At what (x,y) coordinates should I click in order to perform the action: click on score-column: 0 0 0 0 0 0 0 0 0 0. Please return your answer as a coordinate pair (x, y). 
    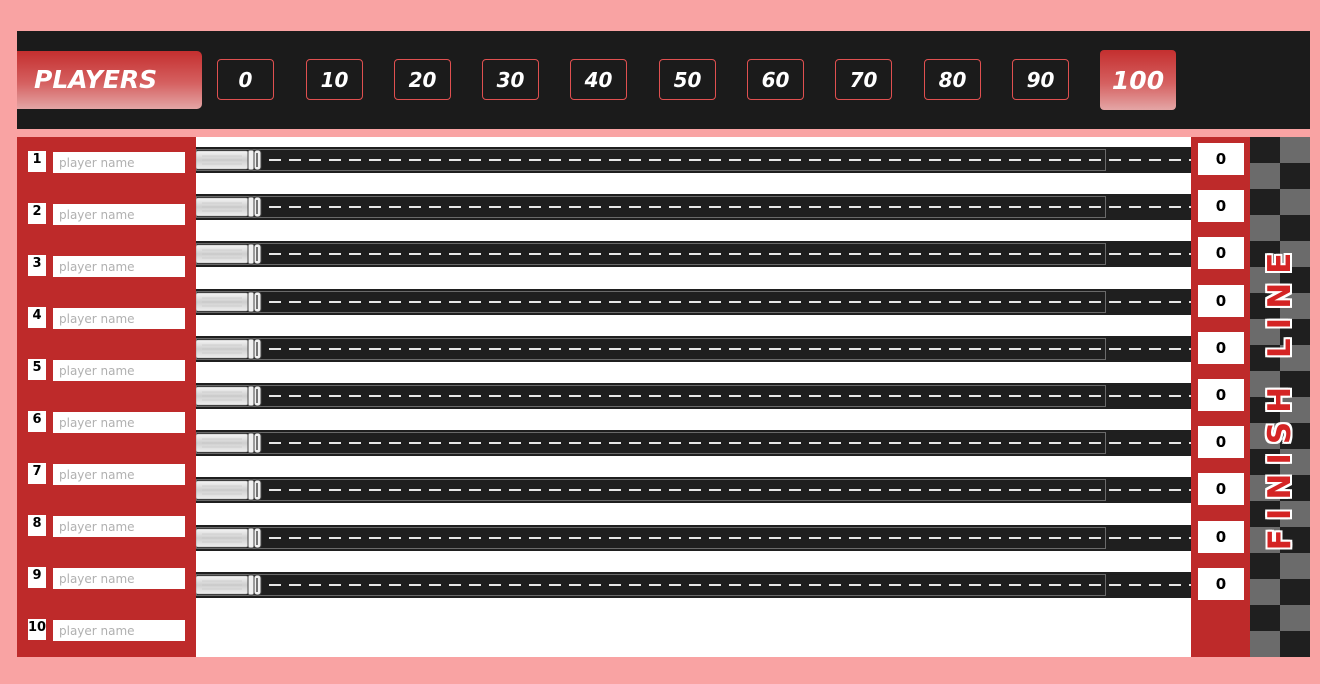
    Looking at the image, I should click on (1220, 397).